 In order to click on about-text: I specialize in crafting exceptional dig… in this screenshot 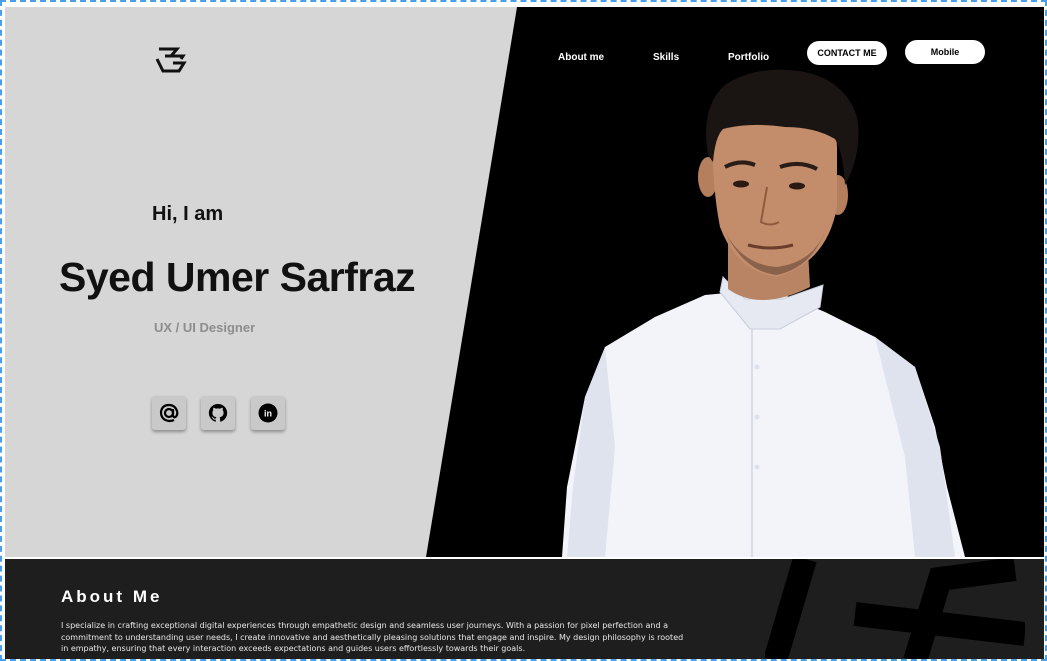, I will do `click(372, 637)`.